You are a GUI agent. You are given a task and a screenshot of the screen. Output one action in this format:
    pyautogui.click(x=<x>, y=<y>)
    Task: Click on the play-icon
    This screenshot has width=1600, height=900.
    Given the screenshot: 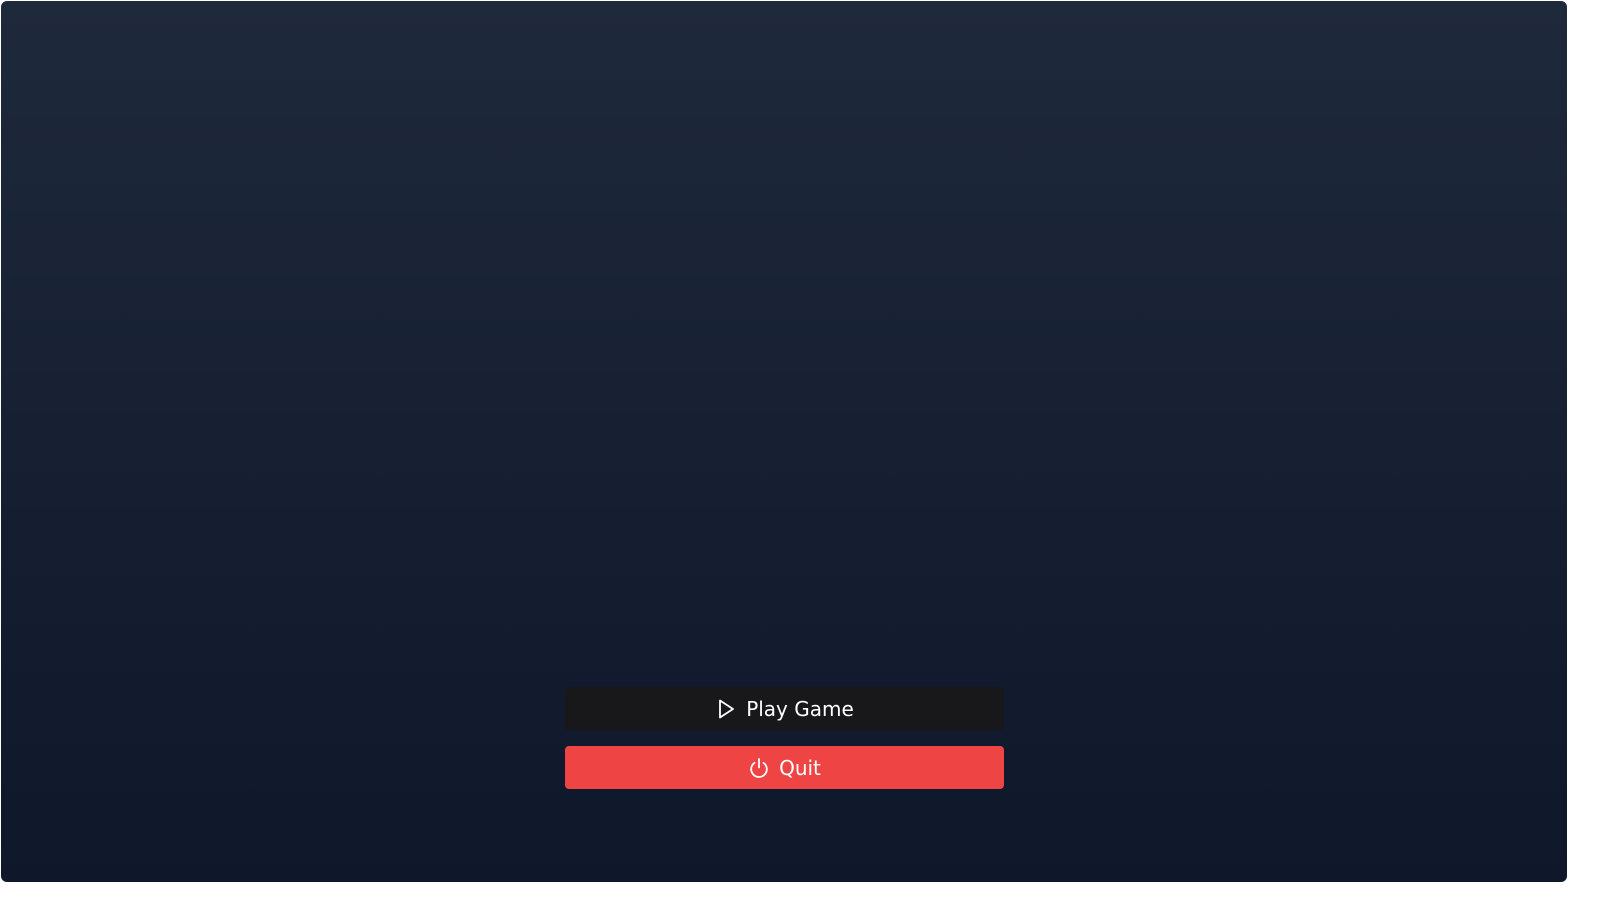 What is the action you would take?
    pyautogui.click(x=726, y=709)
    